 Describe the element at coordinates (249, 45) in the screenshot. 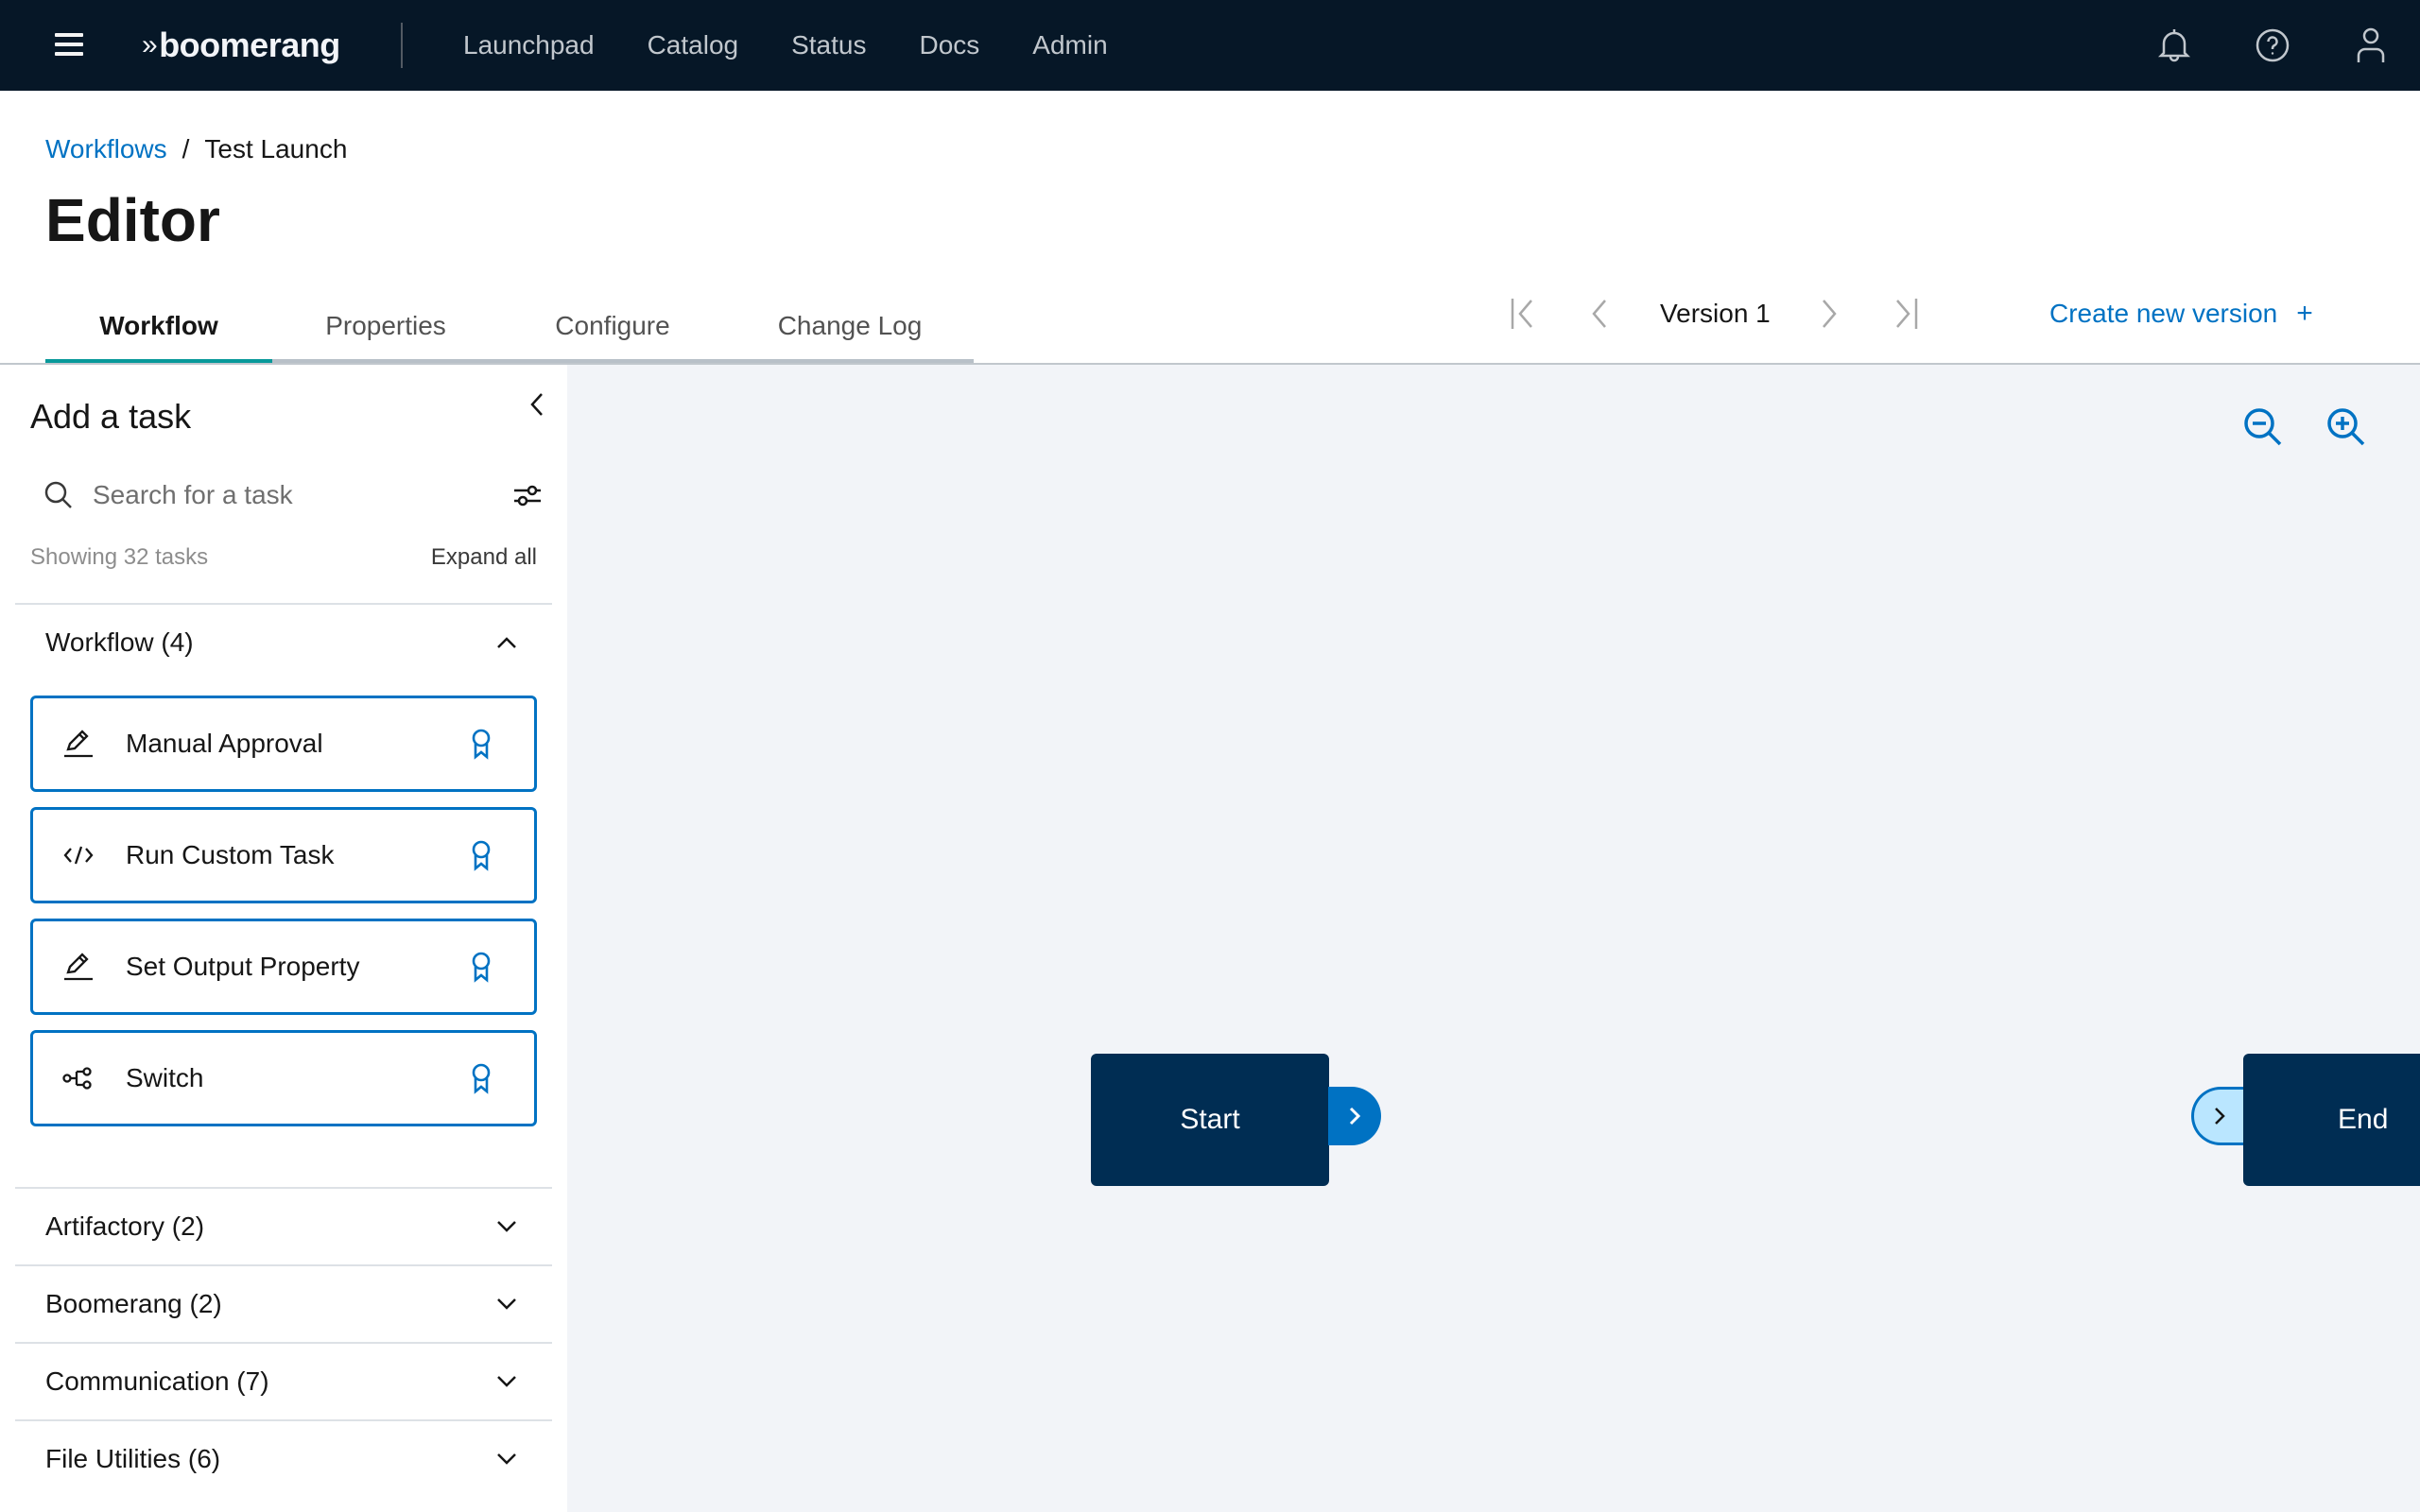

I see `app-name: boomerang` at that location.